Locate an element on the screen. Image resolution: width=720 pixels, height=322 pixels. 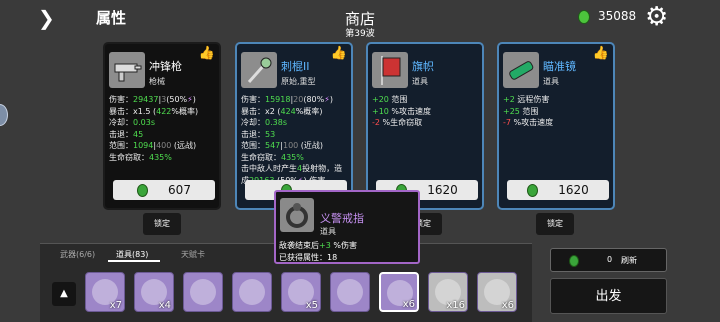
reroll-cost: 0 is located at coordinates (610, 259).